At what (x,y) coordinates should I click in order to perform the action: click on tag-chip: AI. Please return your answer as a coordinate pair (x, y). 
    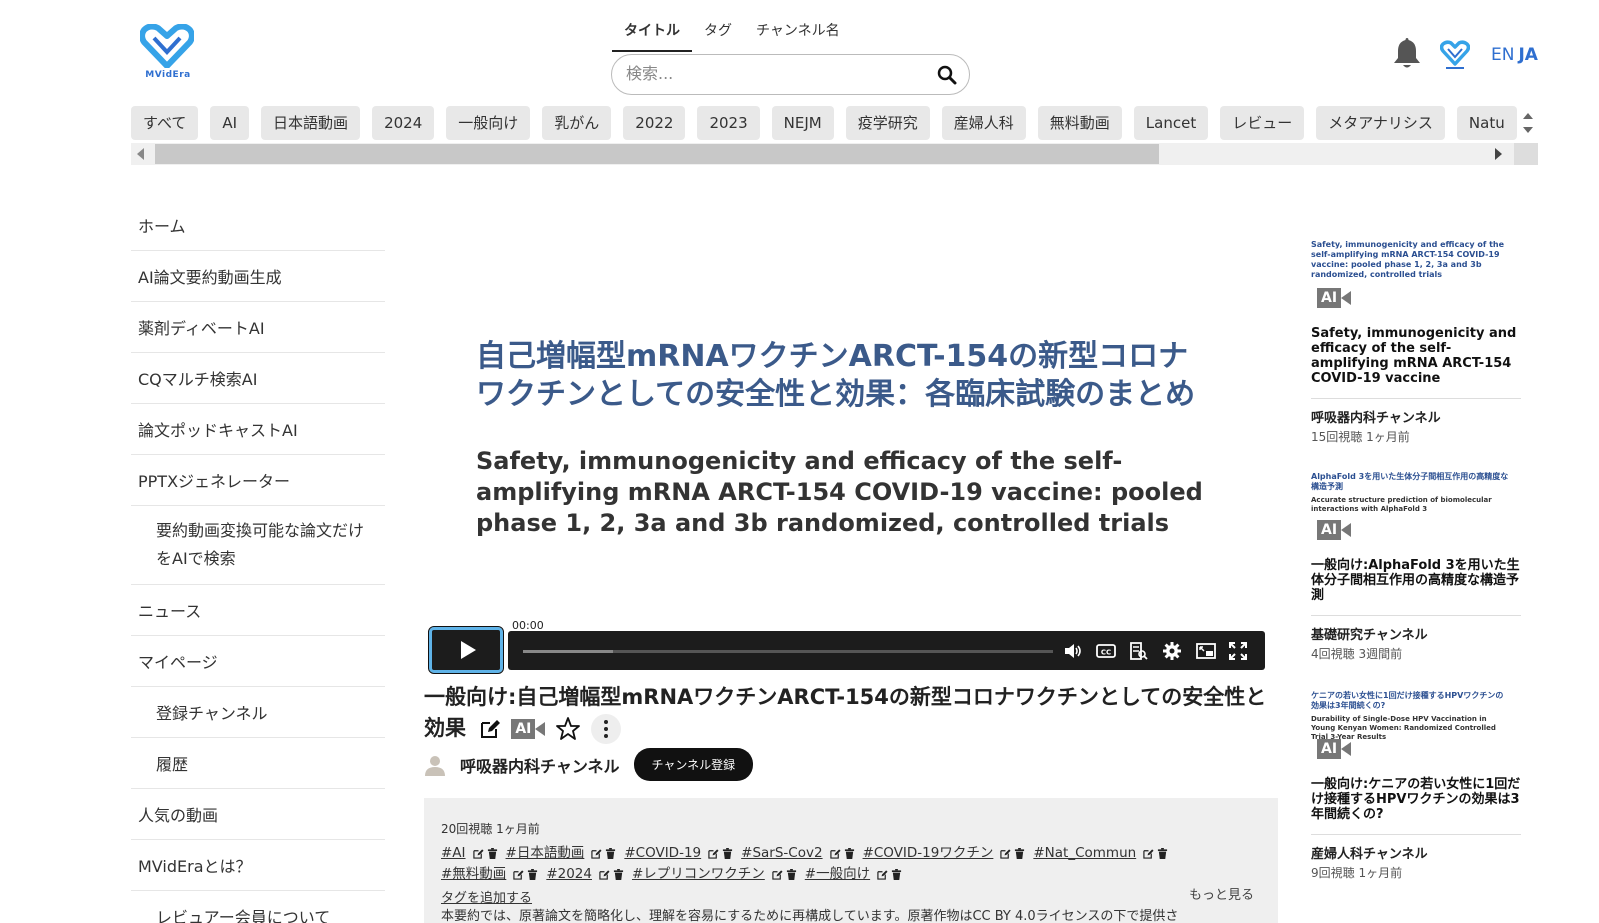
    Looking at the image, I should click on (230, 123).